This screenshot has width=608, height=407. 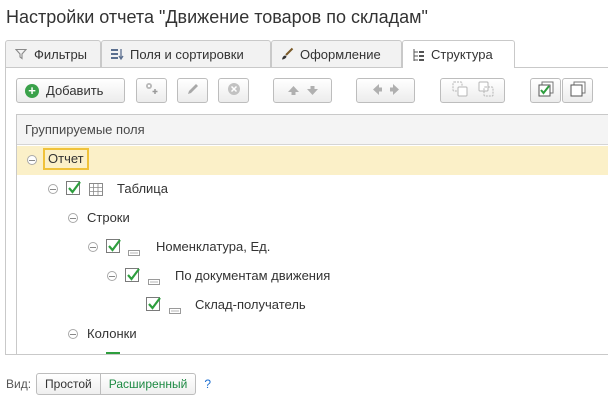 I want to click on tree-row-warehouse: Склад-получатель, so click(x=312, y=305).